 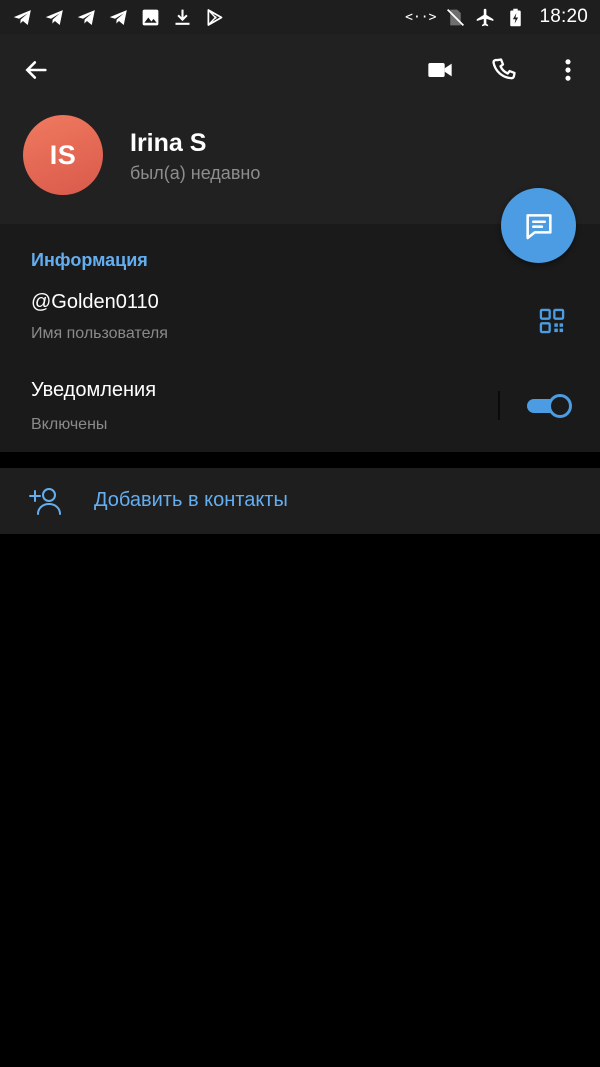 What do you see at coordinates (300, 17) in the screenshot?
I see `status-bar: <··> 18:20` at bounding box center [300, 17].